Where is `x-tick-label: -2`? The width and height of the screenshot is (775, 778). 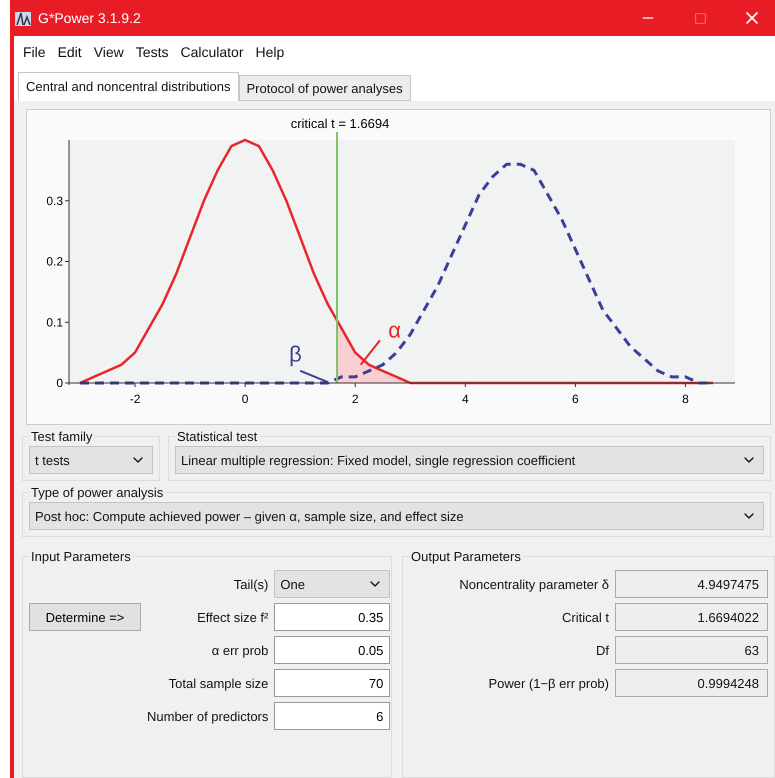
x-tick-label: -2 is located at coordinates (135, 399).